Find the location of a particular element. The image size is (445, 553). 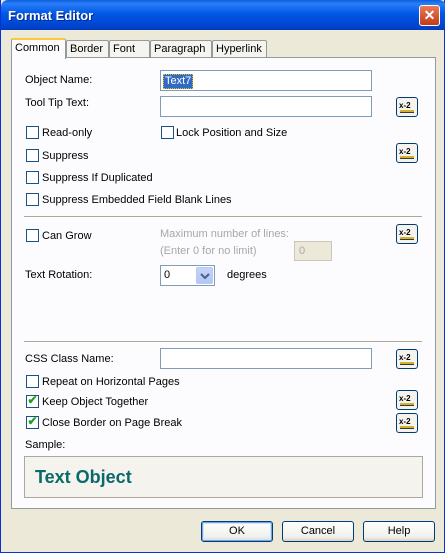

keep-together-checkbox: ✔ is located at coordinates (32, 400).